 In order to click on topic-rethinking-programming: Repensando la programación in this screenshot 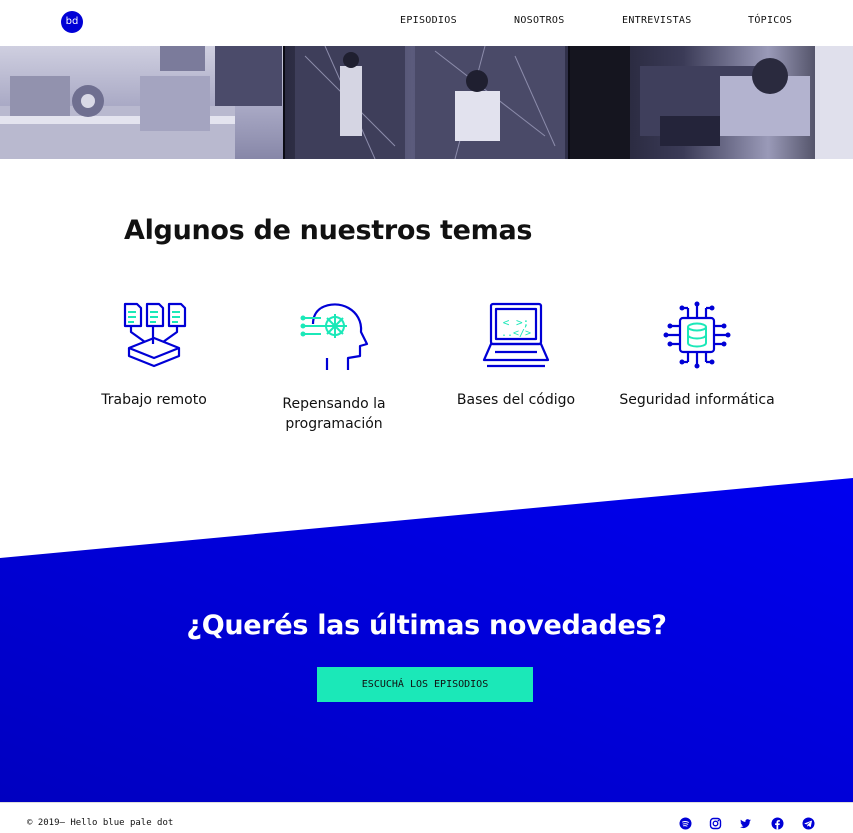, I will do `click(334, 367)`.